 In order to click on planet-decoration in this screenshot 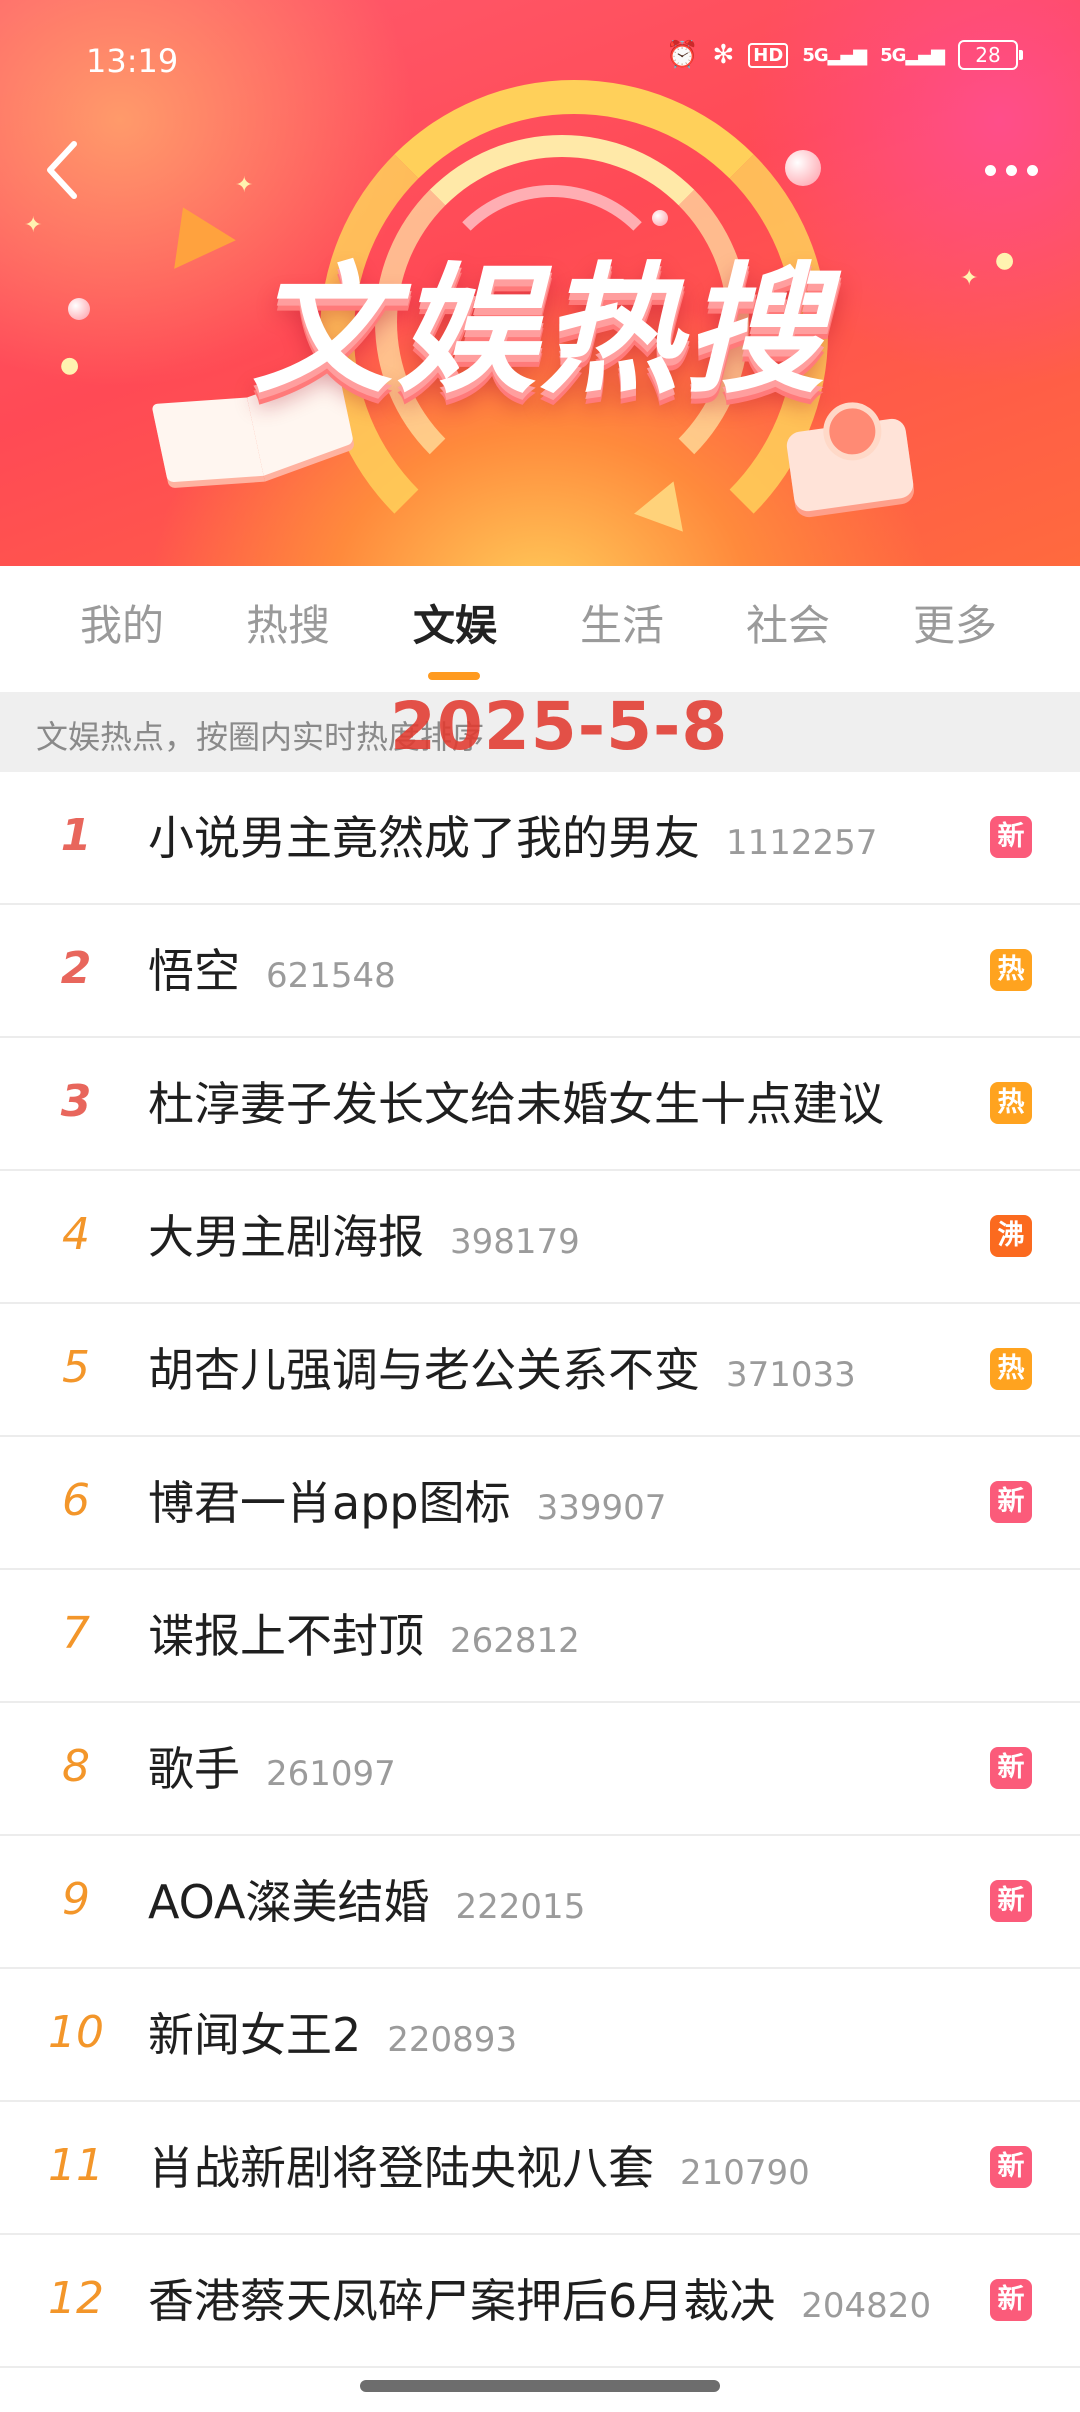, I will do `click(803, 168)`.